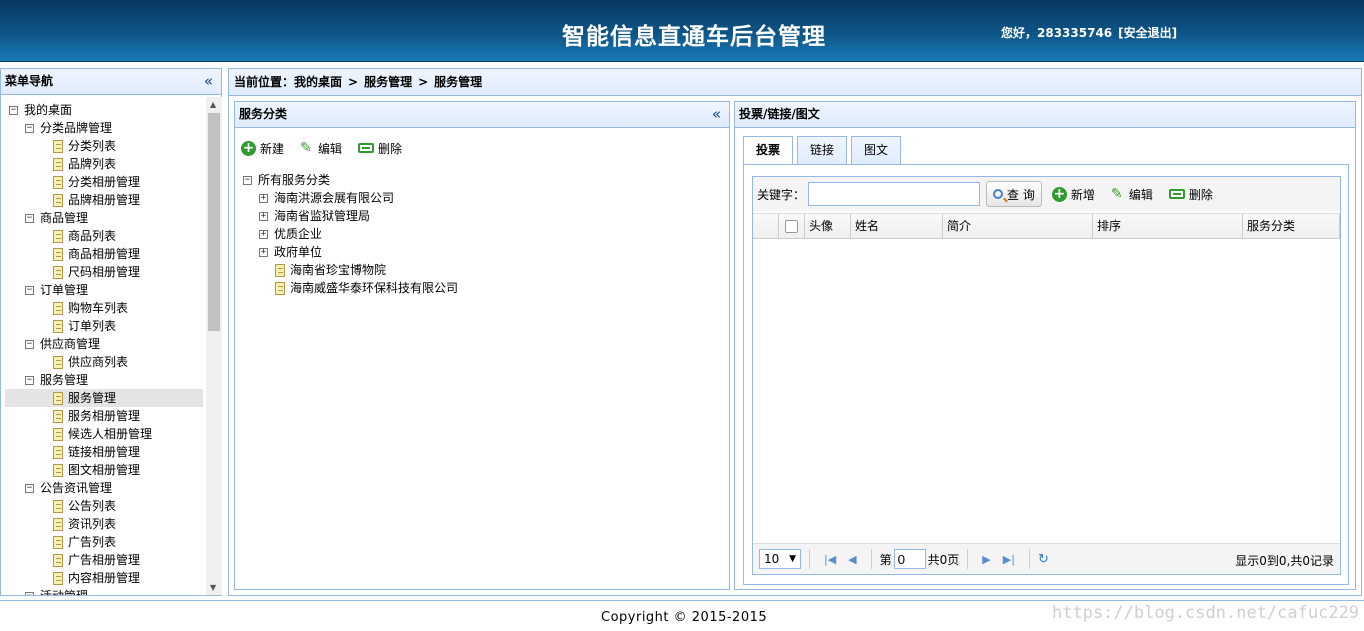  Describe the element at coordinates (92, 542) in the screenshot. I see `tree-node-label: 广告列表` at that location.